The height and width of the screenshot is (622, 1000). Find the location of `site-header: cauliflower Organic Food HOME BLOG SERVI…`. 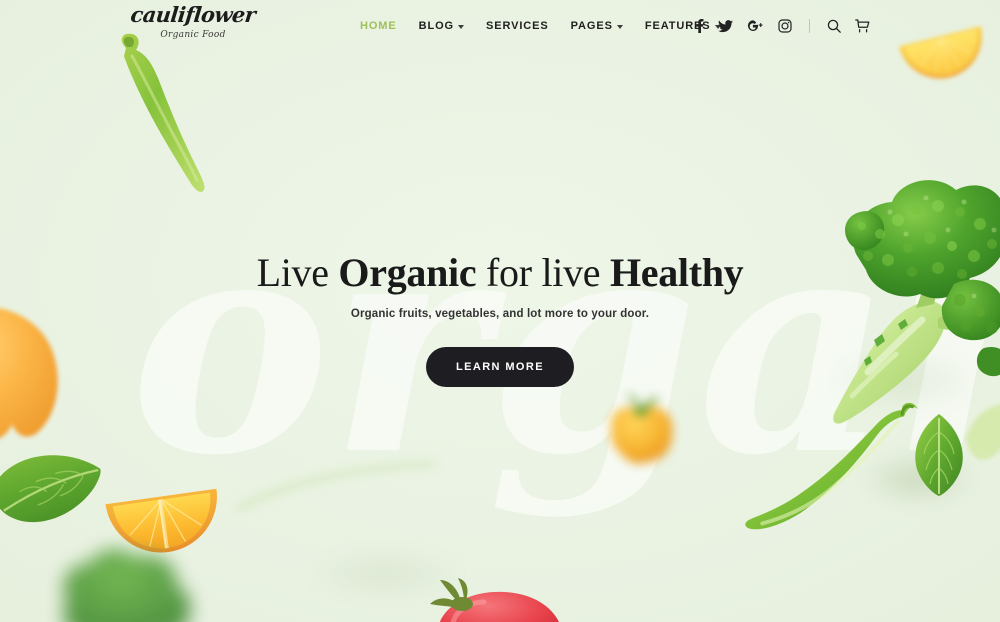

site-header: cauliflower Organic Food HOME BLOG SERVI… is located at coordinates (500, 26).